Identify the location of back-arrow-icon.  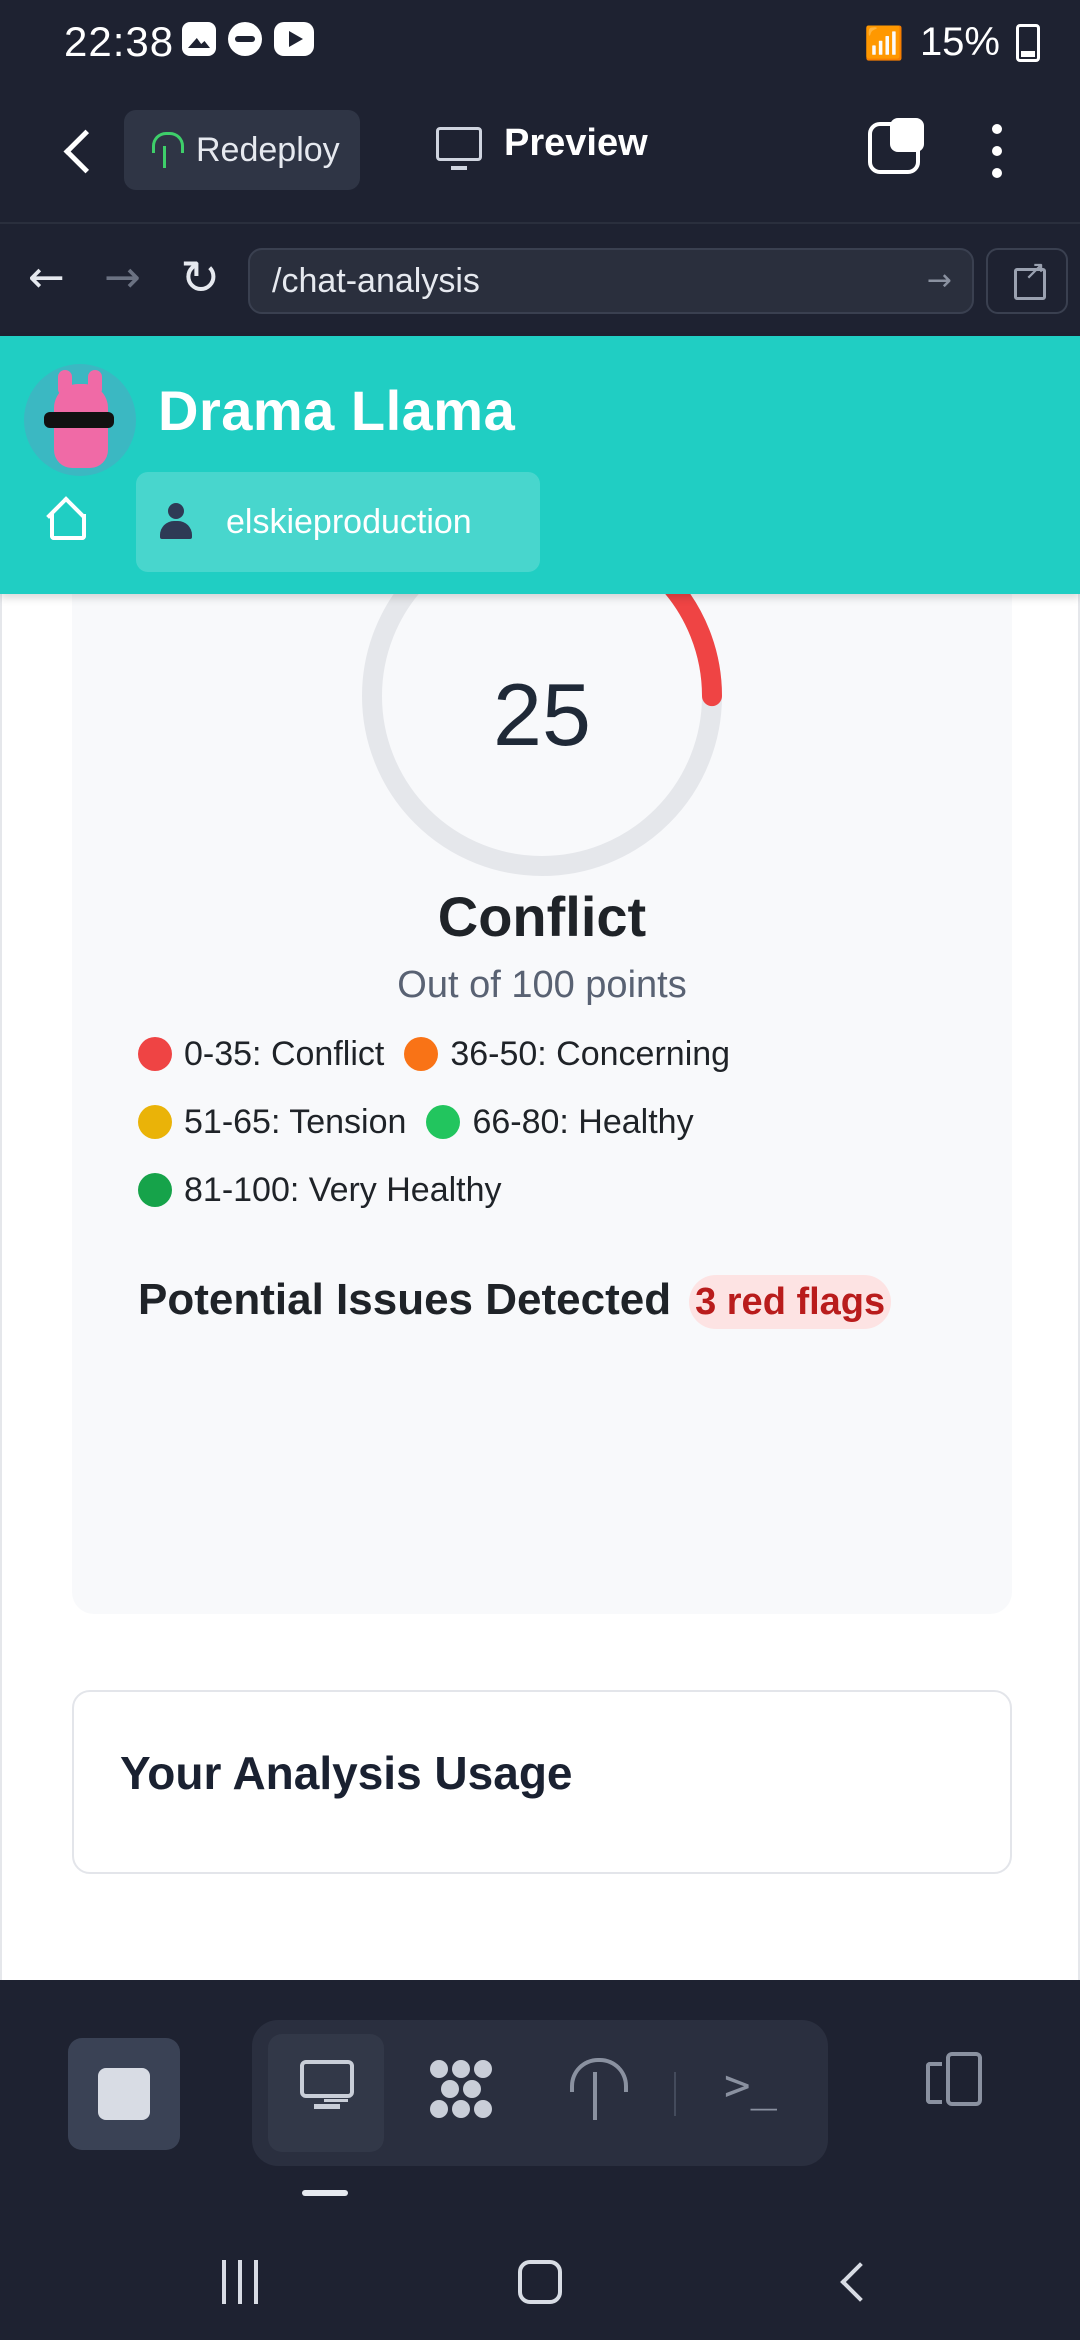
(78, 152).